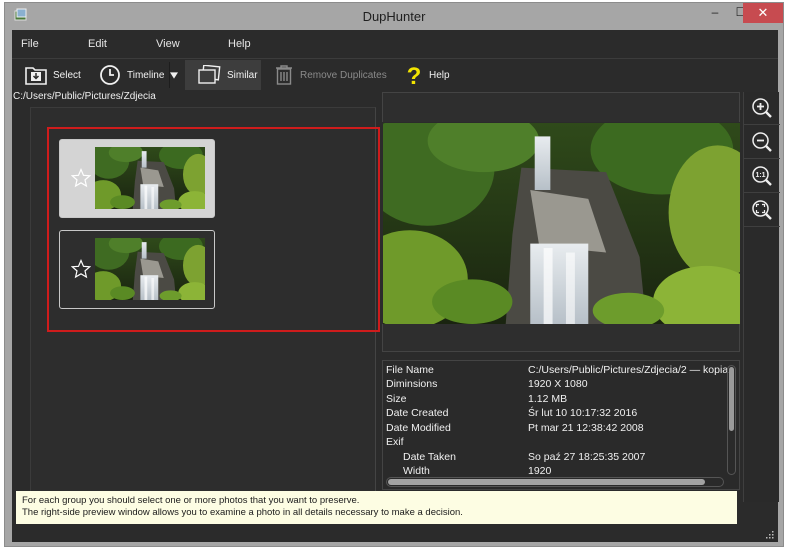 The image size is (788, 549). What do you see at coordinates (561, 107) in the screenshot?
I see `preview-area-top` at bounding box center [561, 107].